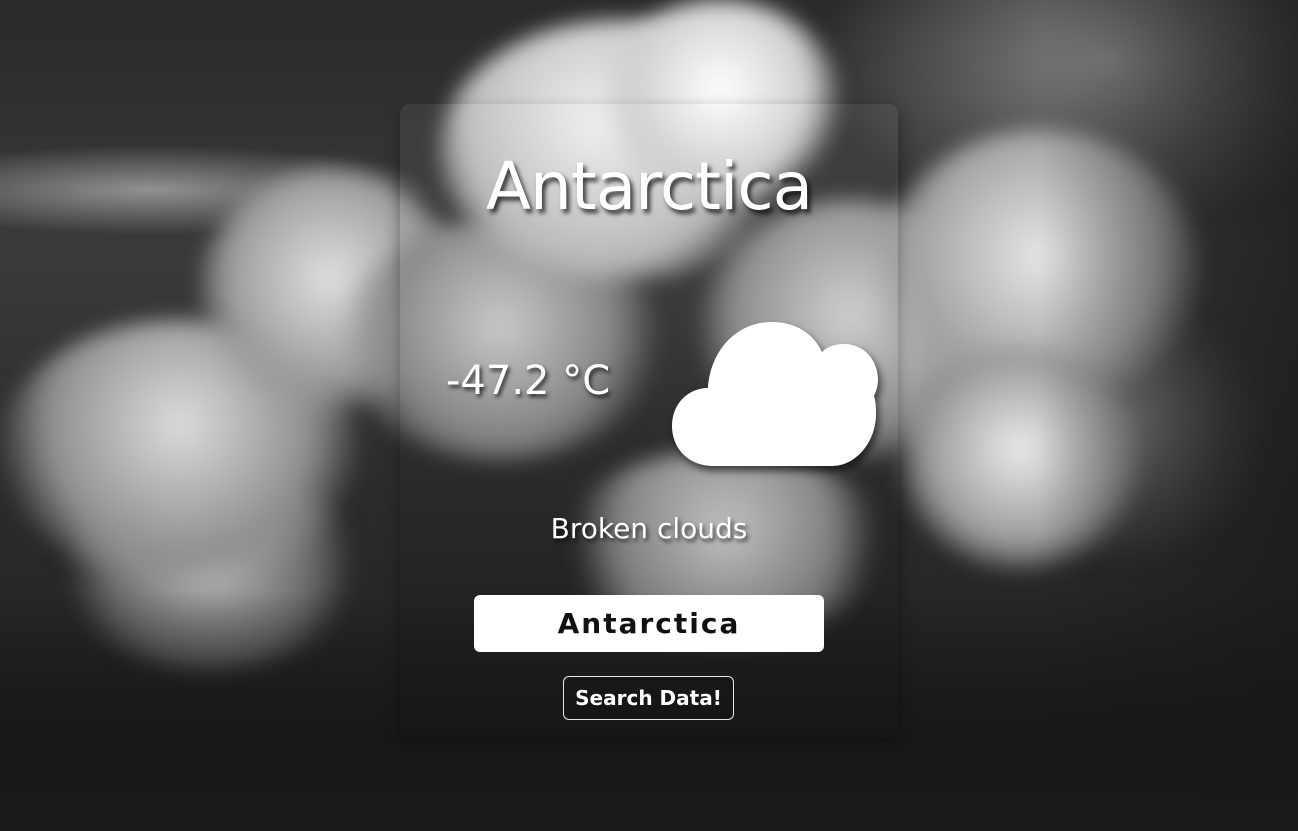 The image size is (1298, 831). Describe the element at coordinates (649, 528) in the screenshot. I see `weather-description: Broken clouds` at that location.